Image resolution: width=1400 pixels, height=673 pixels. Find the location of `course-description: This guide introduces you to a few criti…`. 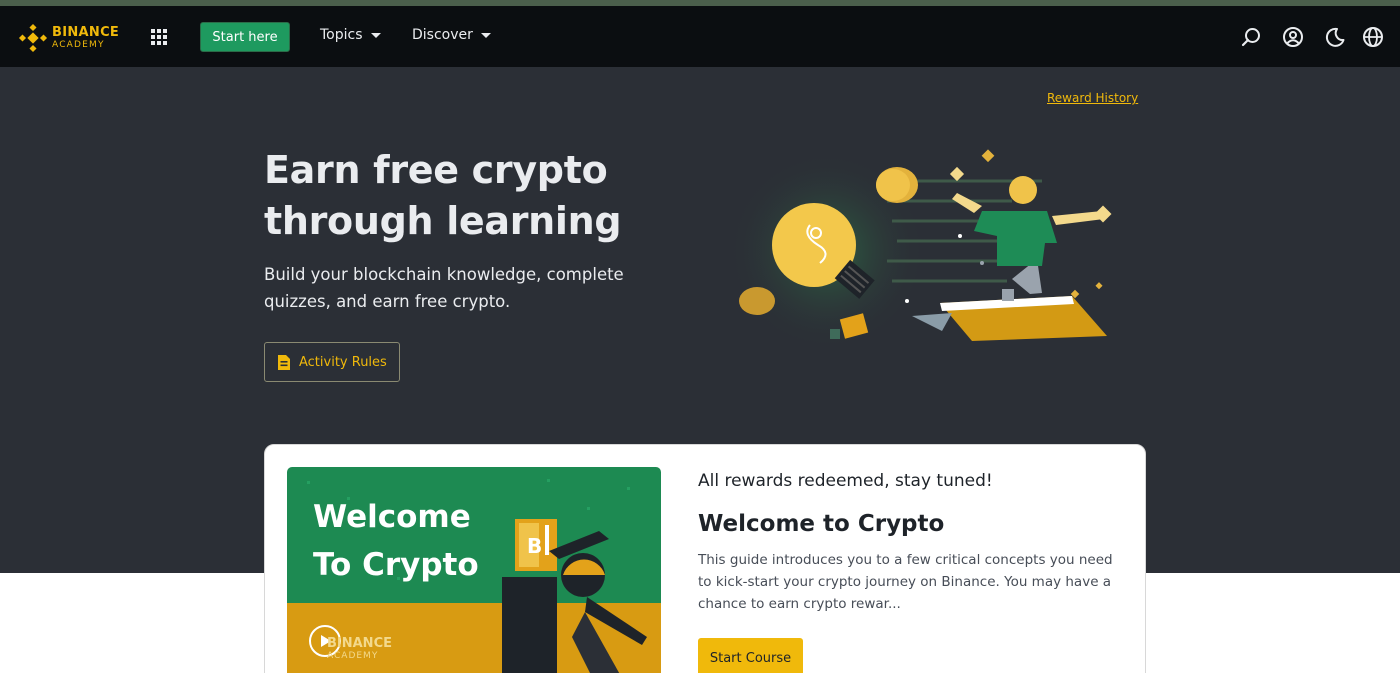

course-description: This guide introduces you to a few criti… is located at coordinates (905, 582).